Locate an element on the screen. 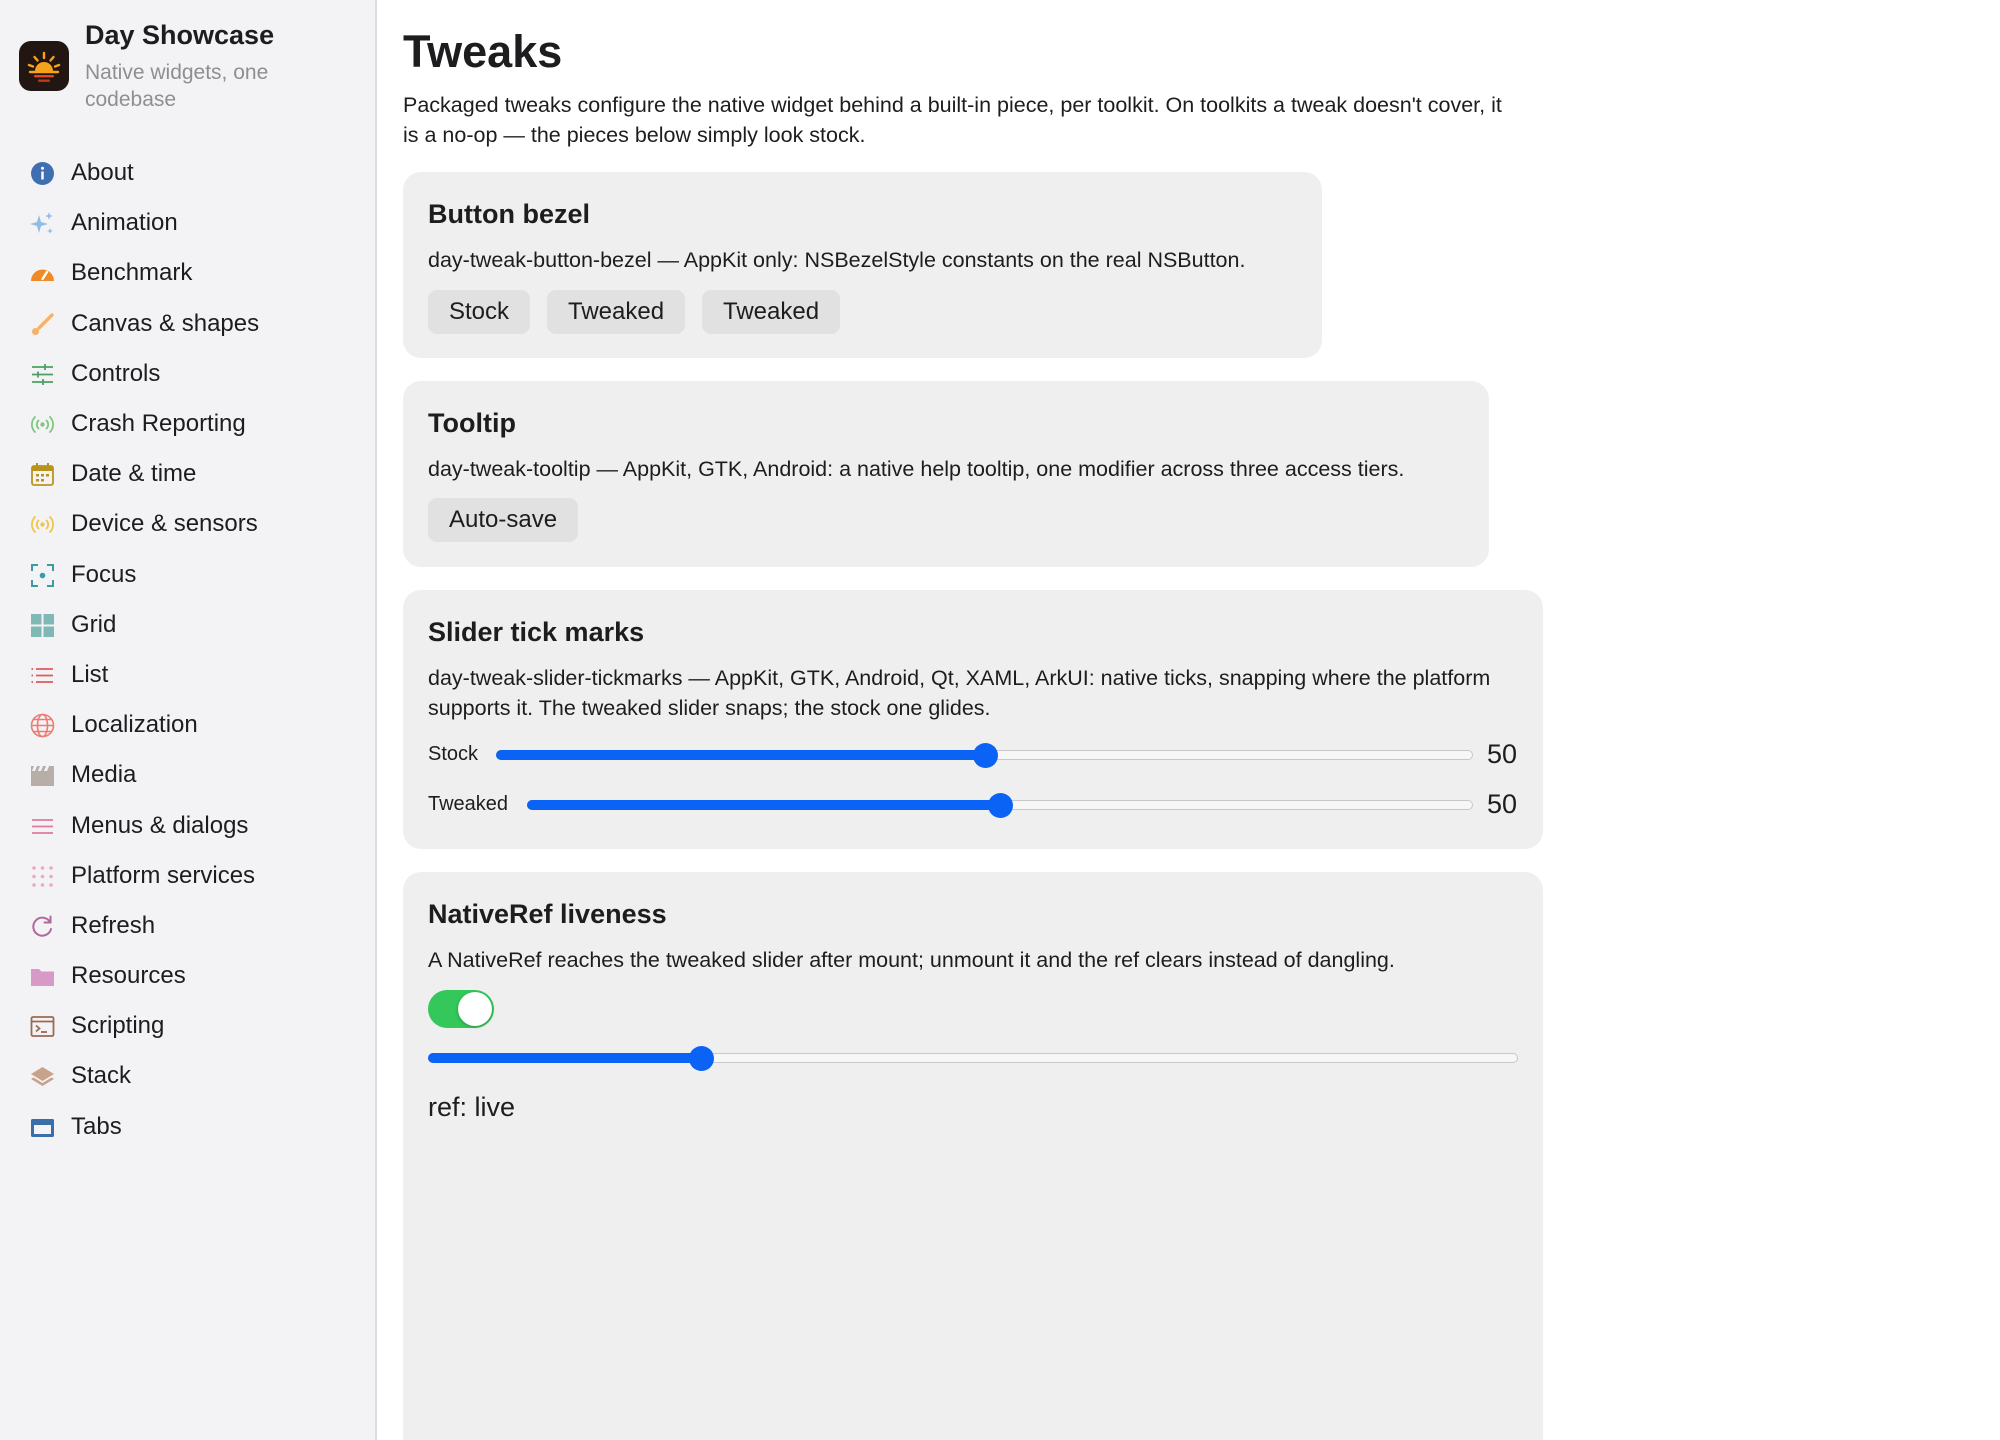 This screenshot has width=2000, height=1440. sidebar-item-crash-reporting: Crash Reporting is located at coordinates (187, 424).